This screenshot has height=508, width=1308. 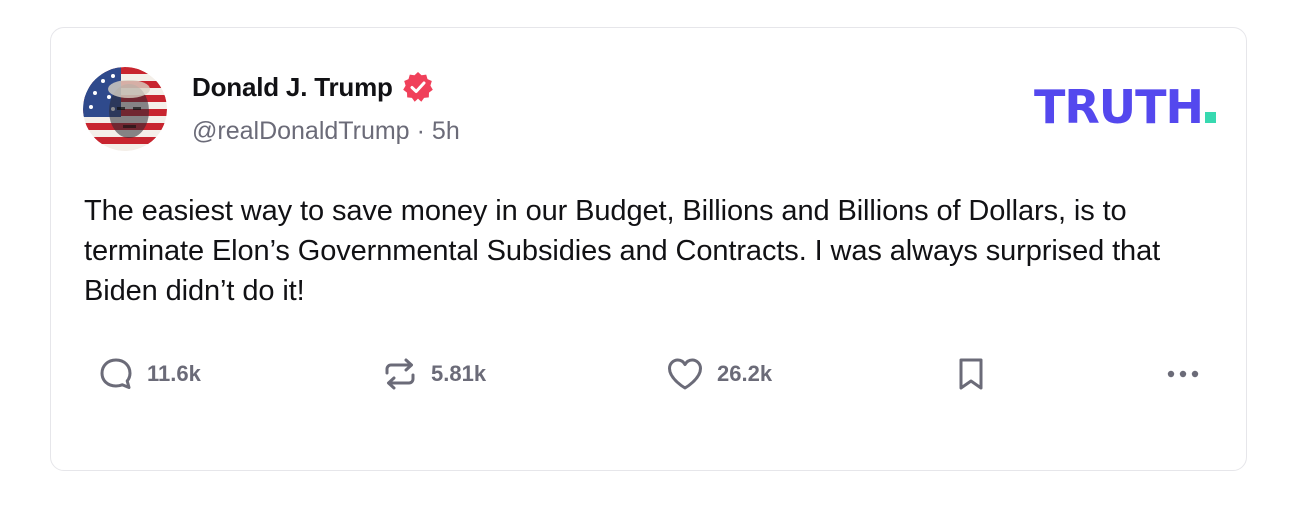 I want to click on logo-dot, so click(x=1210, y=117).